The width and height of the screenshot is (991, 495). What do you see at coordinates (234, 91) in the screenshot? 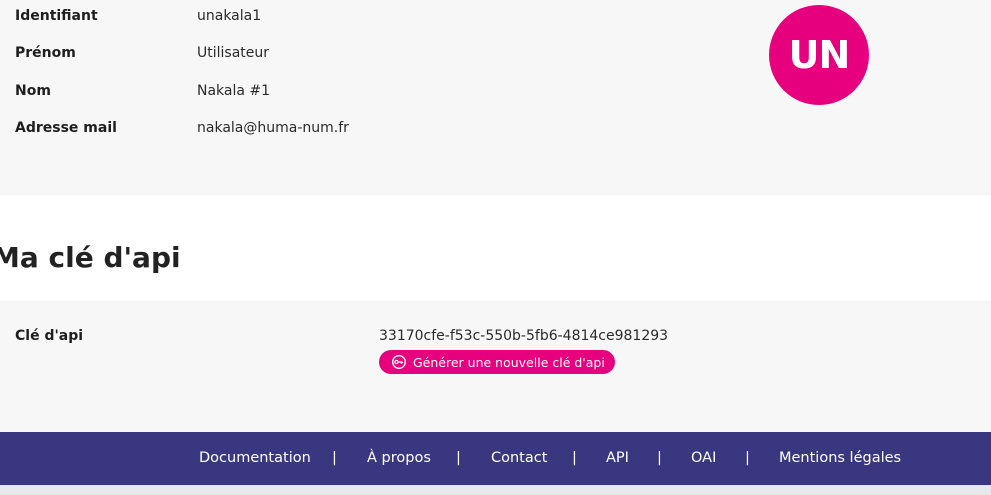
I see `field-value-nom: Nakala #1` at bounding box center [234, 91].